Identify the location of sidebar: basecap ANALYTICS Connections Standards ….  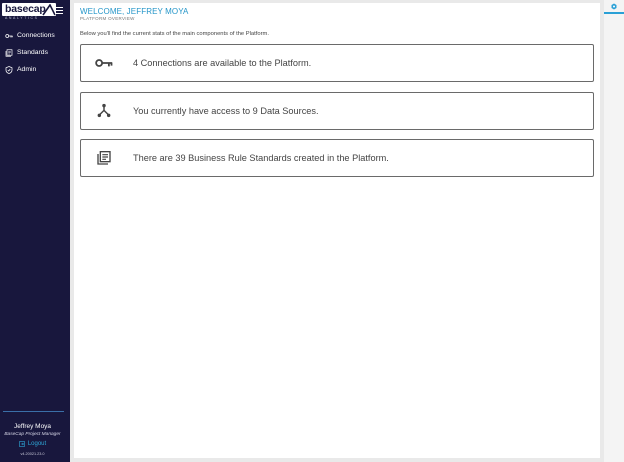
(35, 231).